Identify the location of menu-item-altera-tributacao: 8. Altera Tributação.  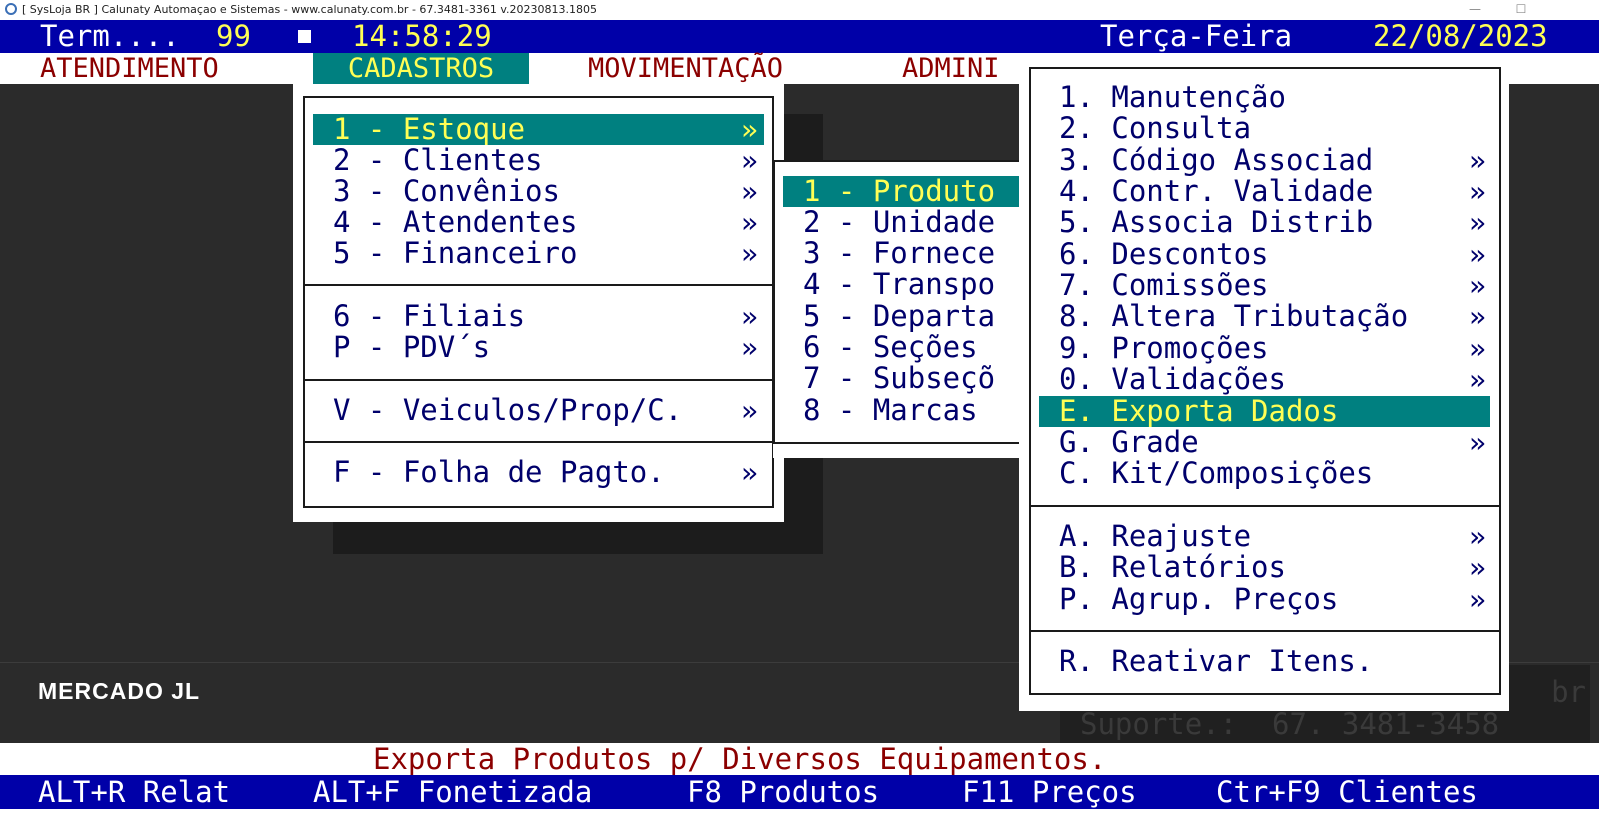
(1233, 316).